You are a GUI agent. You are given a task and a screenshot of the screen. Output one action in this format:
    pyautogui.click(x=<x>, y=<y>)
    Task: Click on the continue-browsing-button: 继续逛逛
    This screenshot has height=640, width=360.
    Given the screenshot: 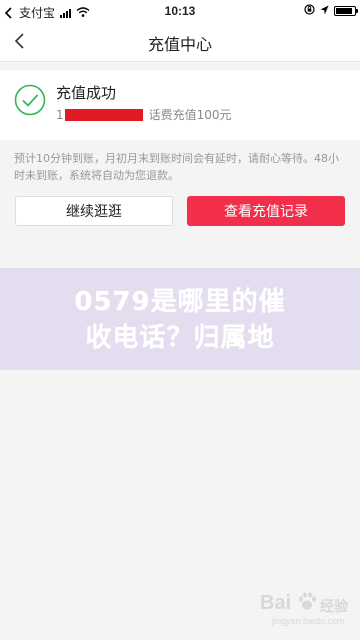 What is the action you would take?
    pyautogui.click(x=94, y=211)
    